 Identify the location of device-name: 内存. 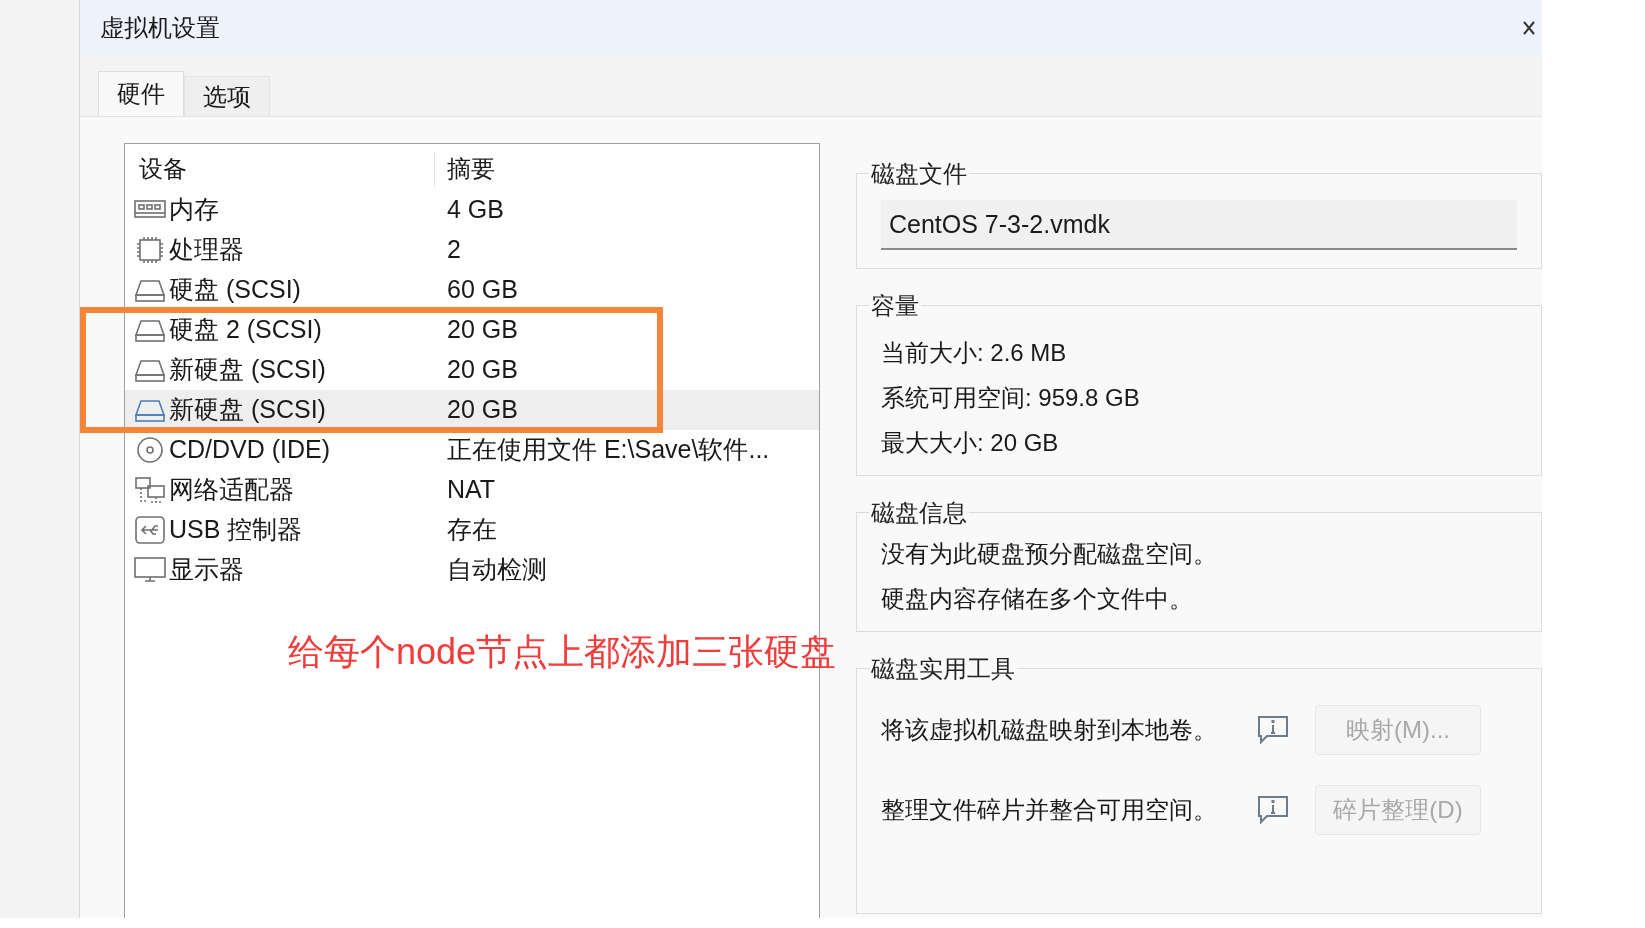
(194, 210).